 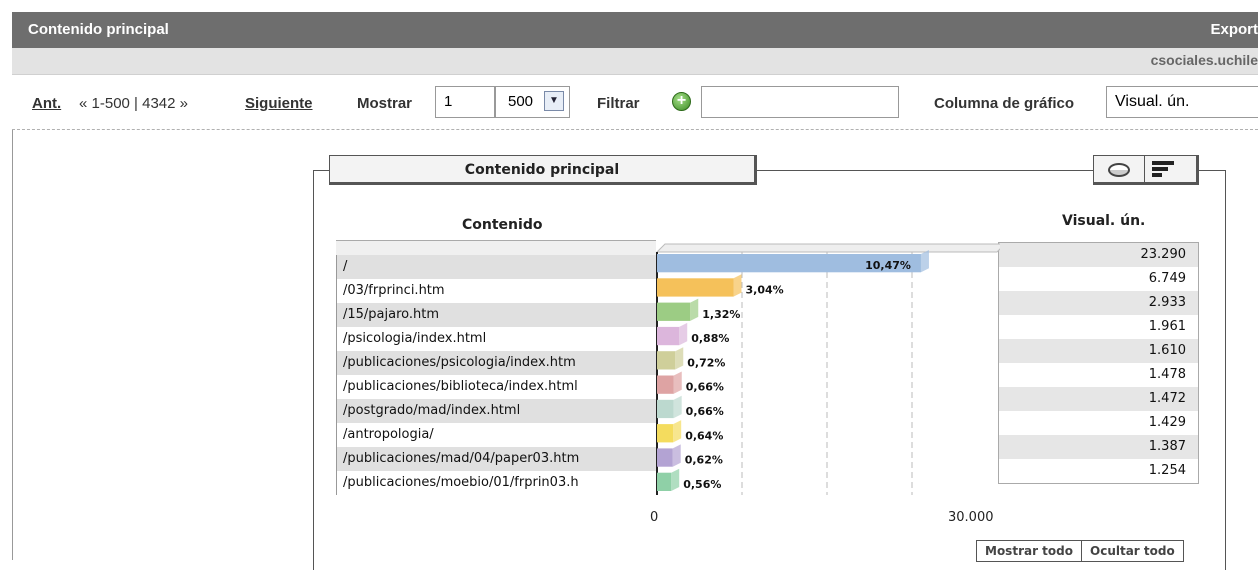 What do you see at coordinates (654, 517) in the screenshot?
I see `x-tick-min: 0` at bounding box center [654, 517].